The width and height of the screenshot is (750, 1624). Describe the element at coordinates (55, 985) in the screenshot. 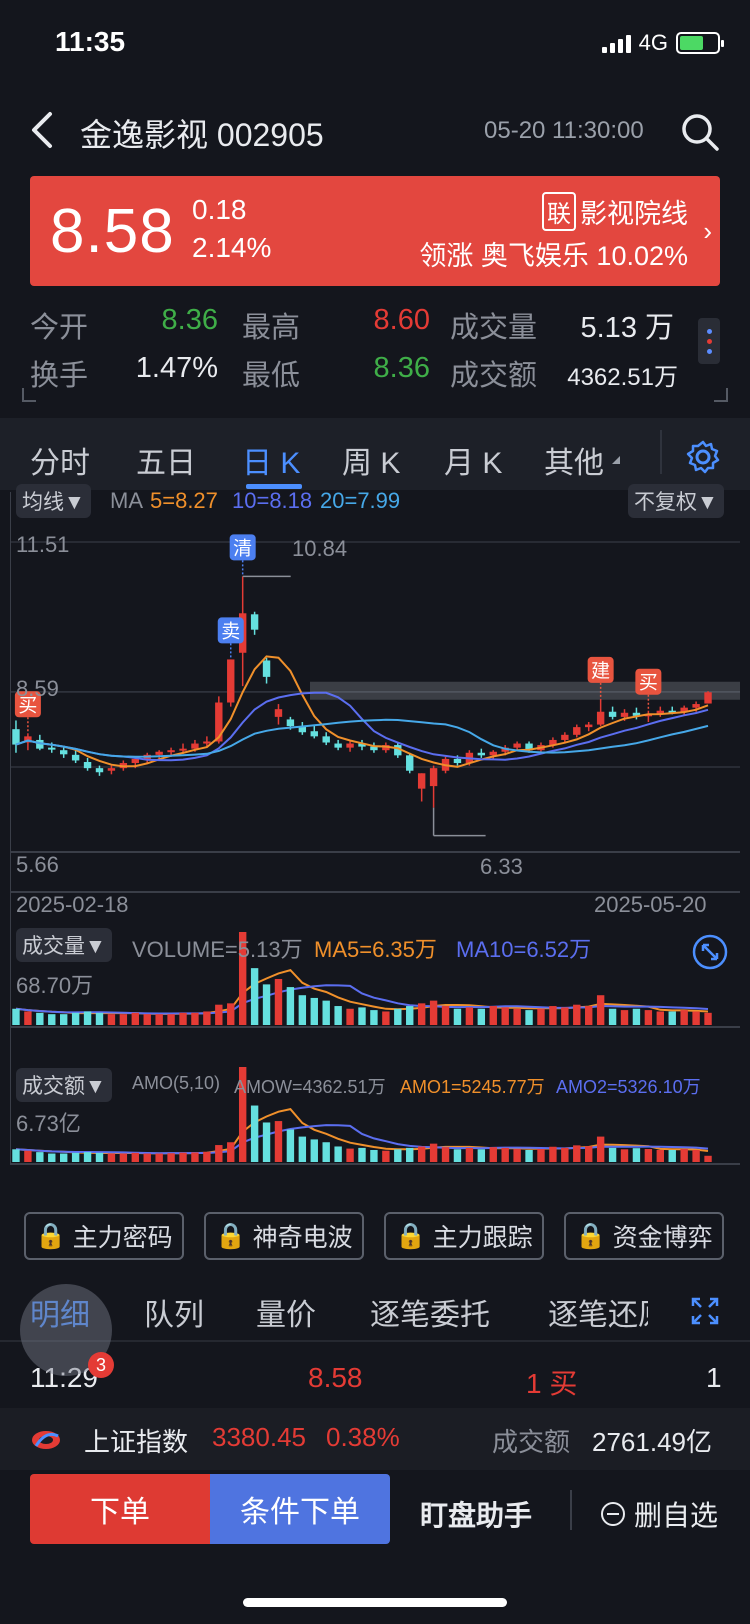

I see `volume-y-top: 68.70万` at that location.